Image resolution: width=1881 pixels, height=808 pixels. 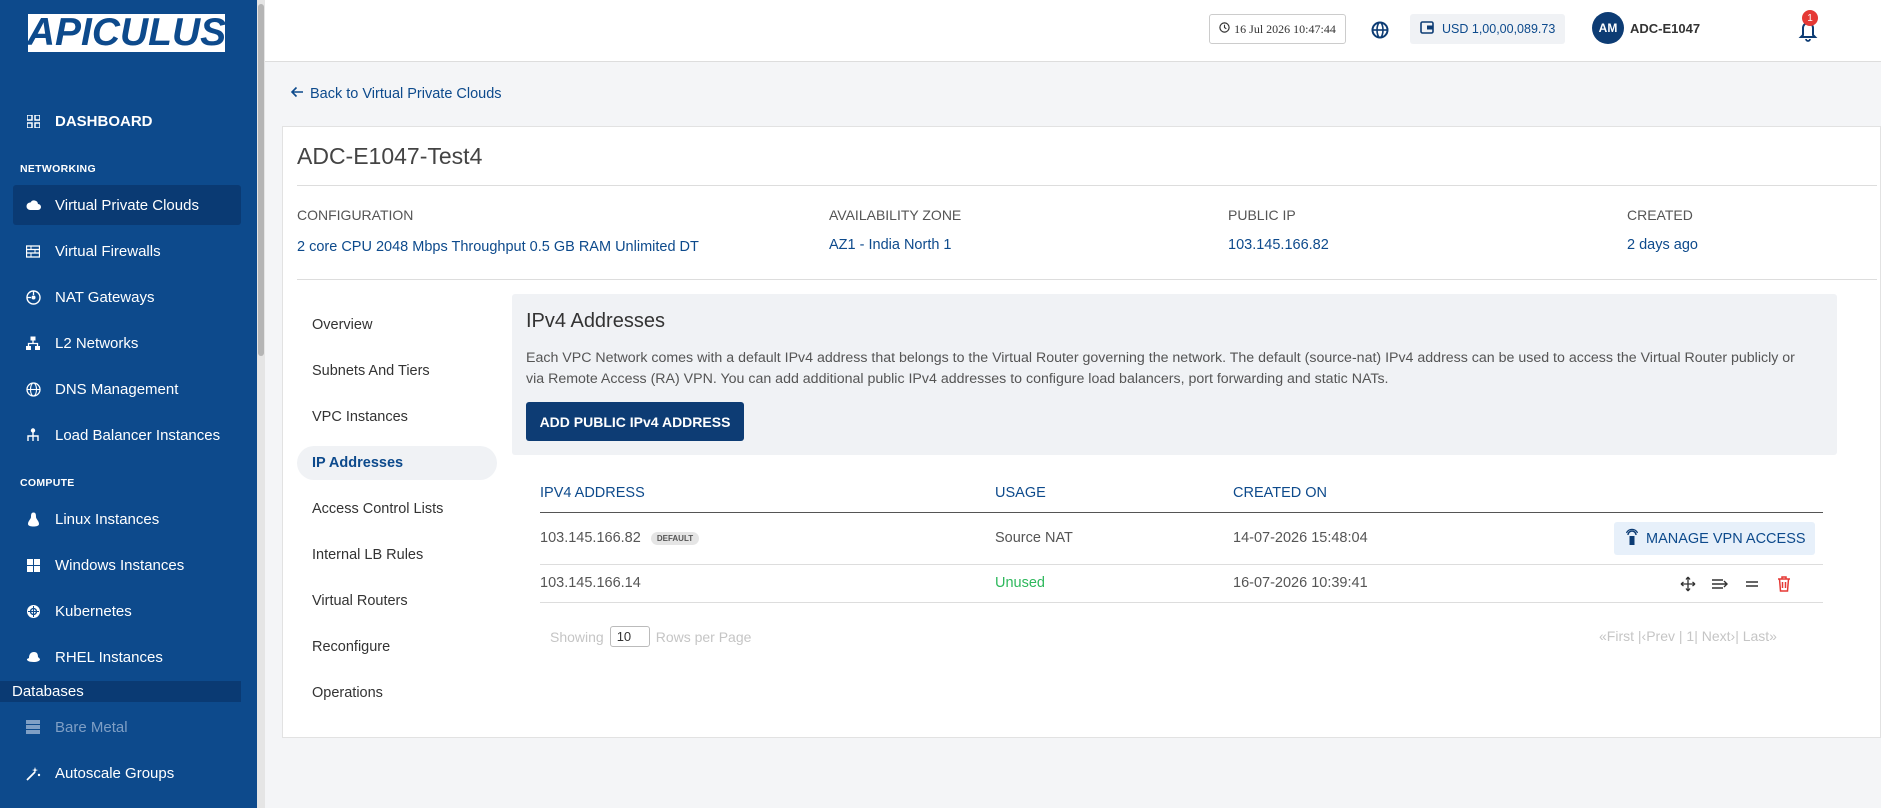 I want to click on sidebar-scrollbar, so click(x=261, y=404).